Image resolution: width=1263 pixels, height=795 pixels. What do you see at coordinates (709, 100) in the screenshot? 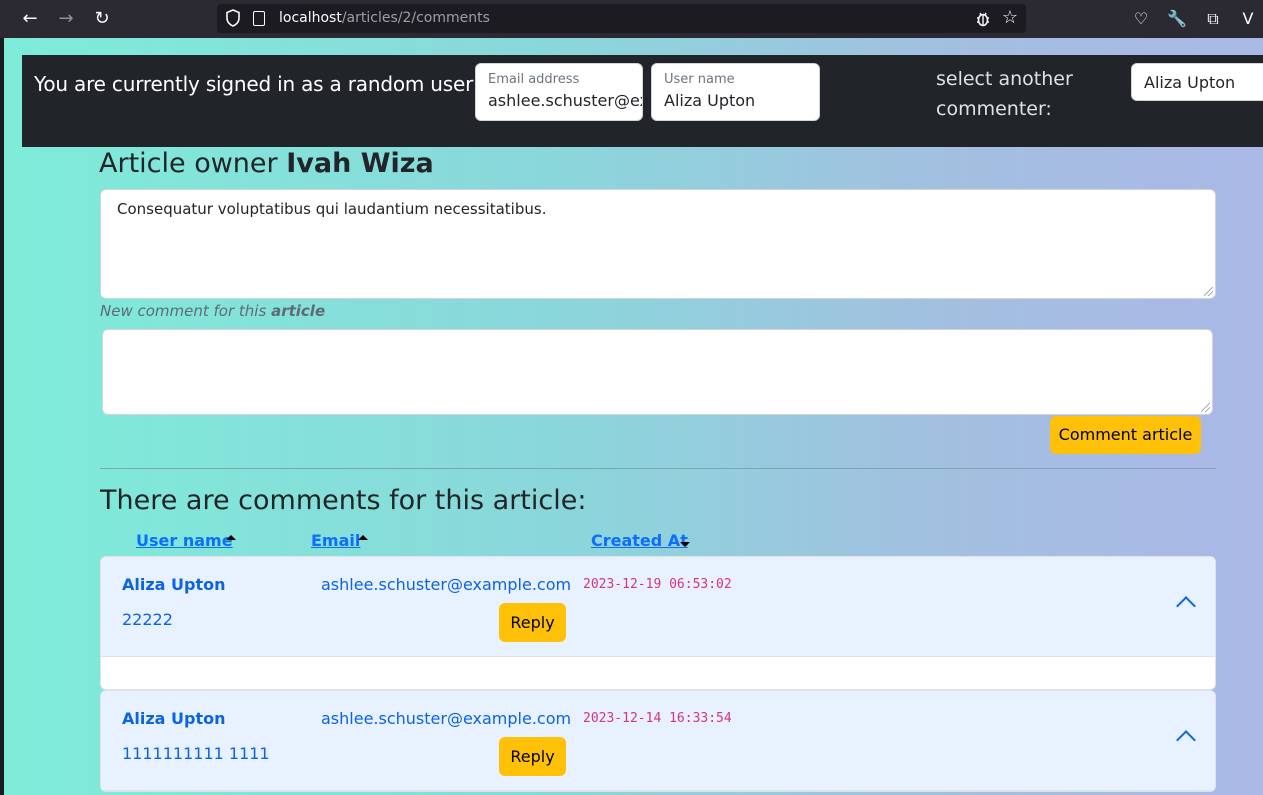
I see `username-field-value: Aliza Upton` at bounding box center [709, 100].